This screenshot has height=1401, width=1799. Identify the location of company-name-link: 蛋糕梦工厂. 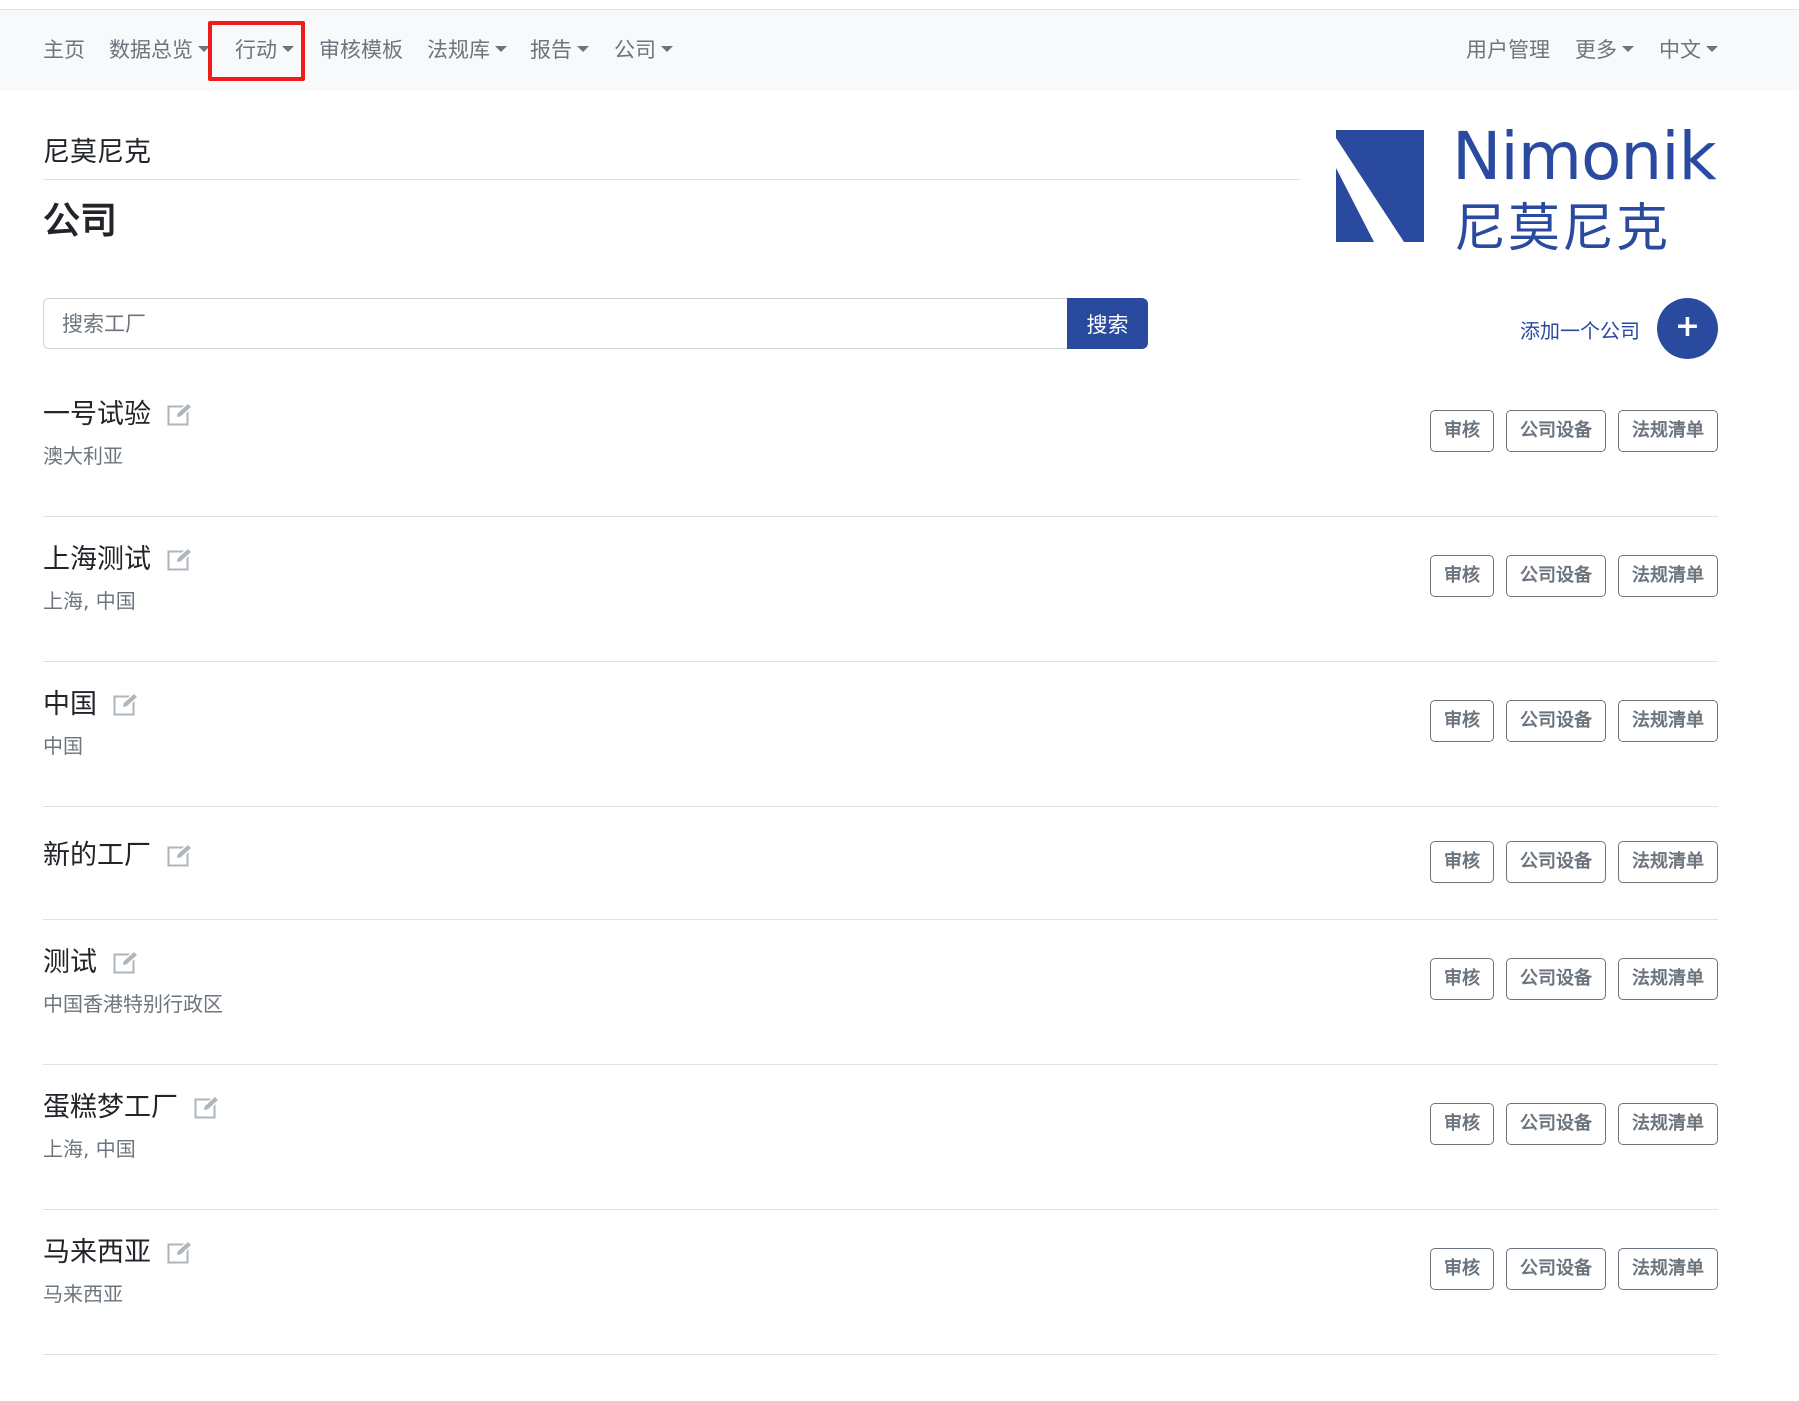
(131, 1104).